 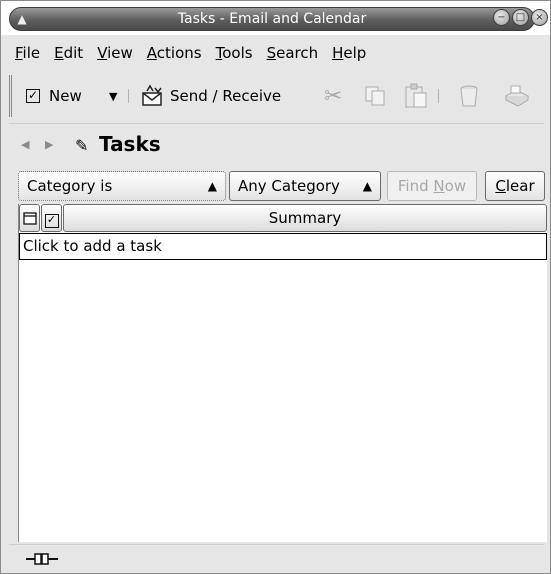 I want to click on find-now-button: Find Now, so click(x=432, y=186).